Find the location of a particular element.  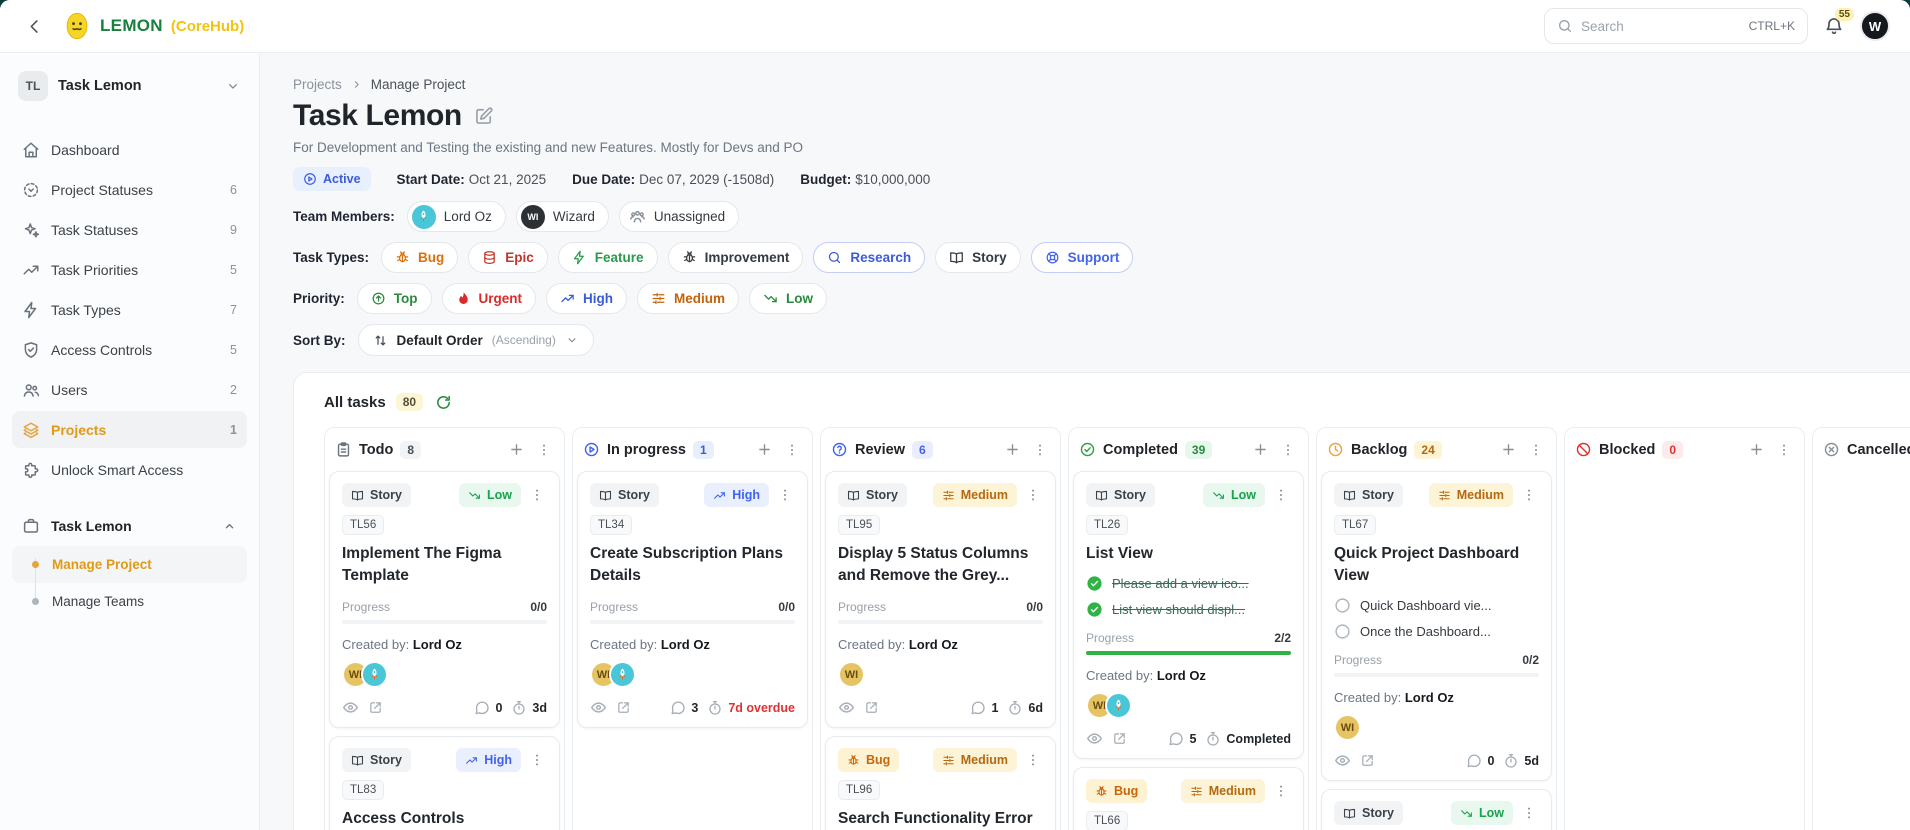

task-type-chip-improvement: Improvement is located at coordinates (735, 257).